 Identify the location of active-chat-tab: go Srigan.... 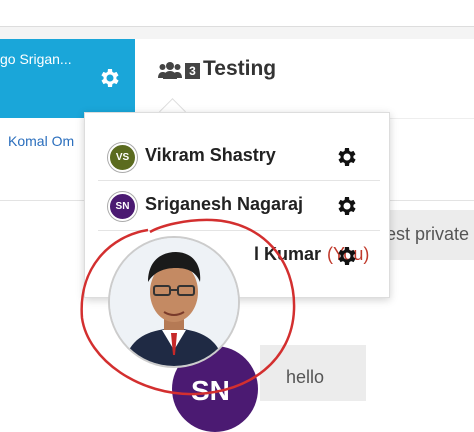
(67, 78).